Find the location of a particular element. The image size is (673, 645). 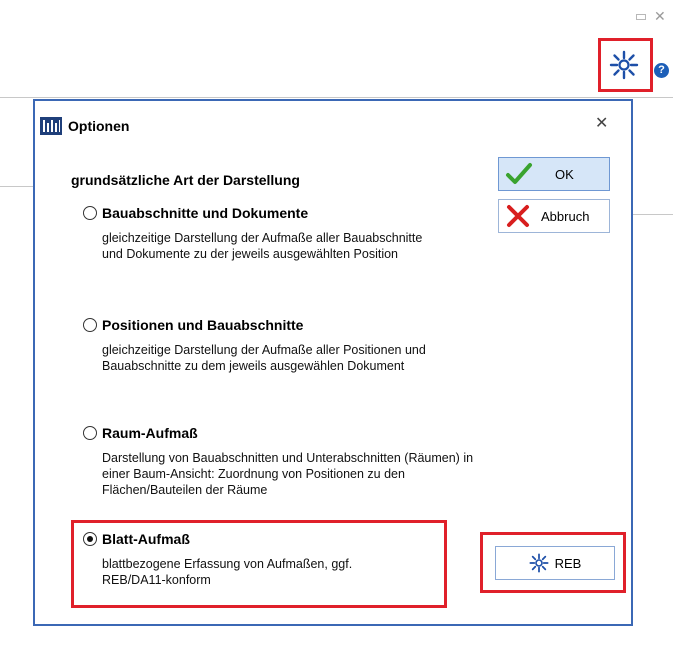

blatt-aufmass-highlight is located at coordinates (259, 564).